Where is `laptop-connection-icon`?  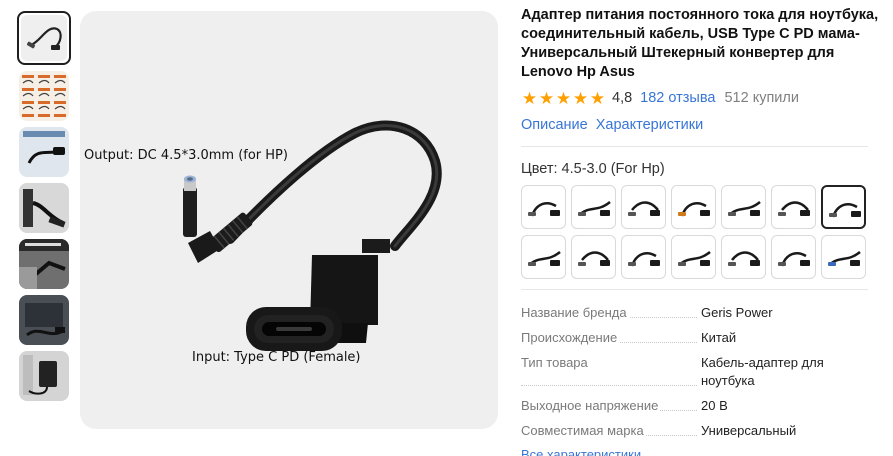
laptop-connection-icon is located at coordinates (44, 208).